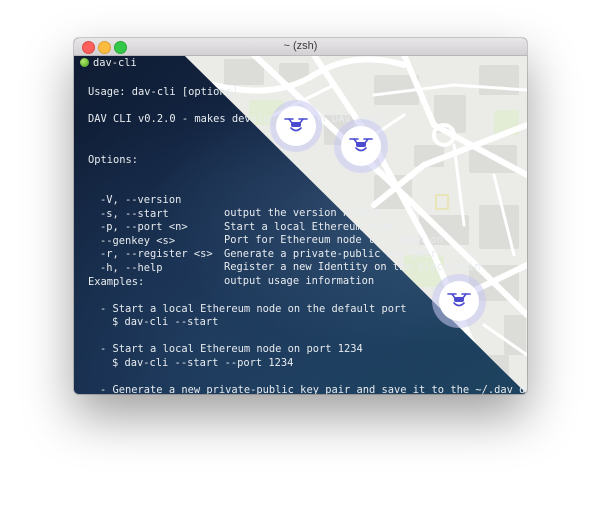  What do you see at coordinates (330, 254) in the screenshot?
I see `option-desc: Generate a private-public key pair` at bounding box center [330, 254].